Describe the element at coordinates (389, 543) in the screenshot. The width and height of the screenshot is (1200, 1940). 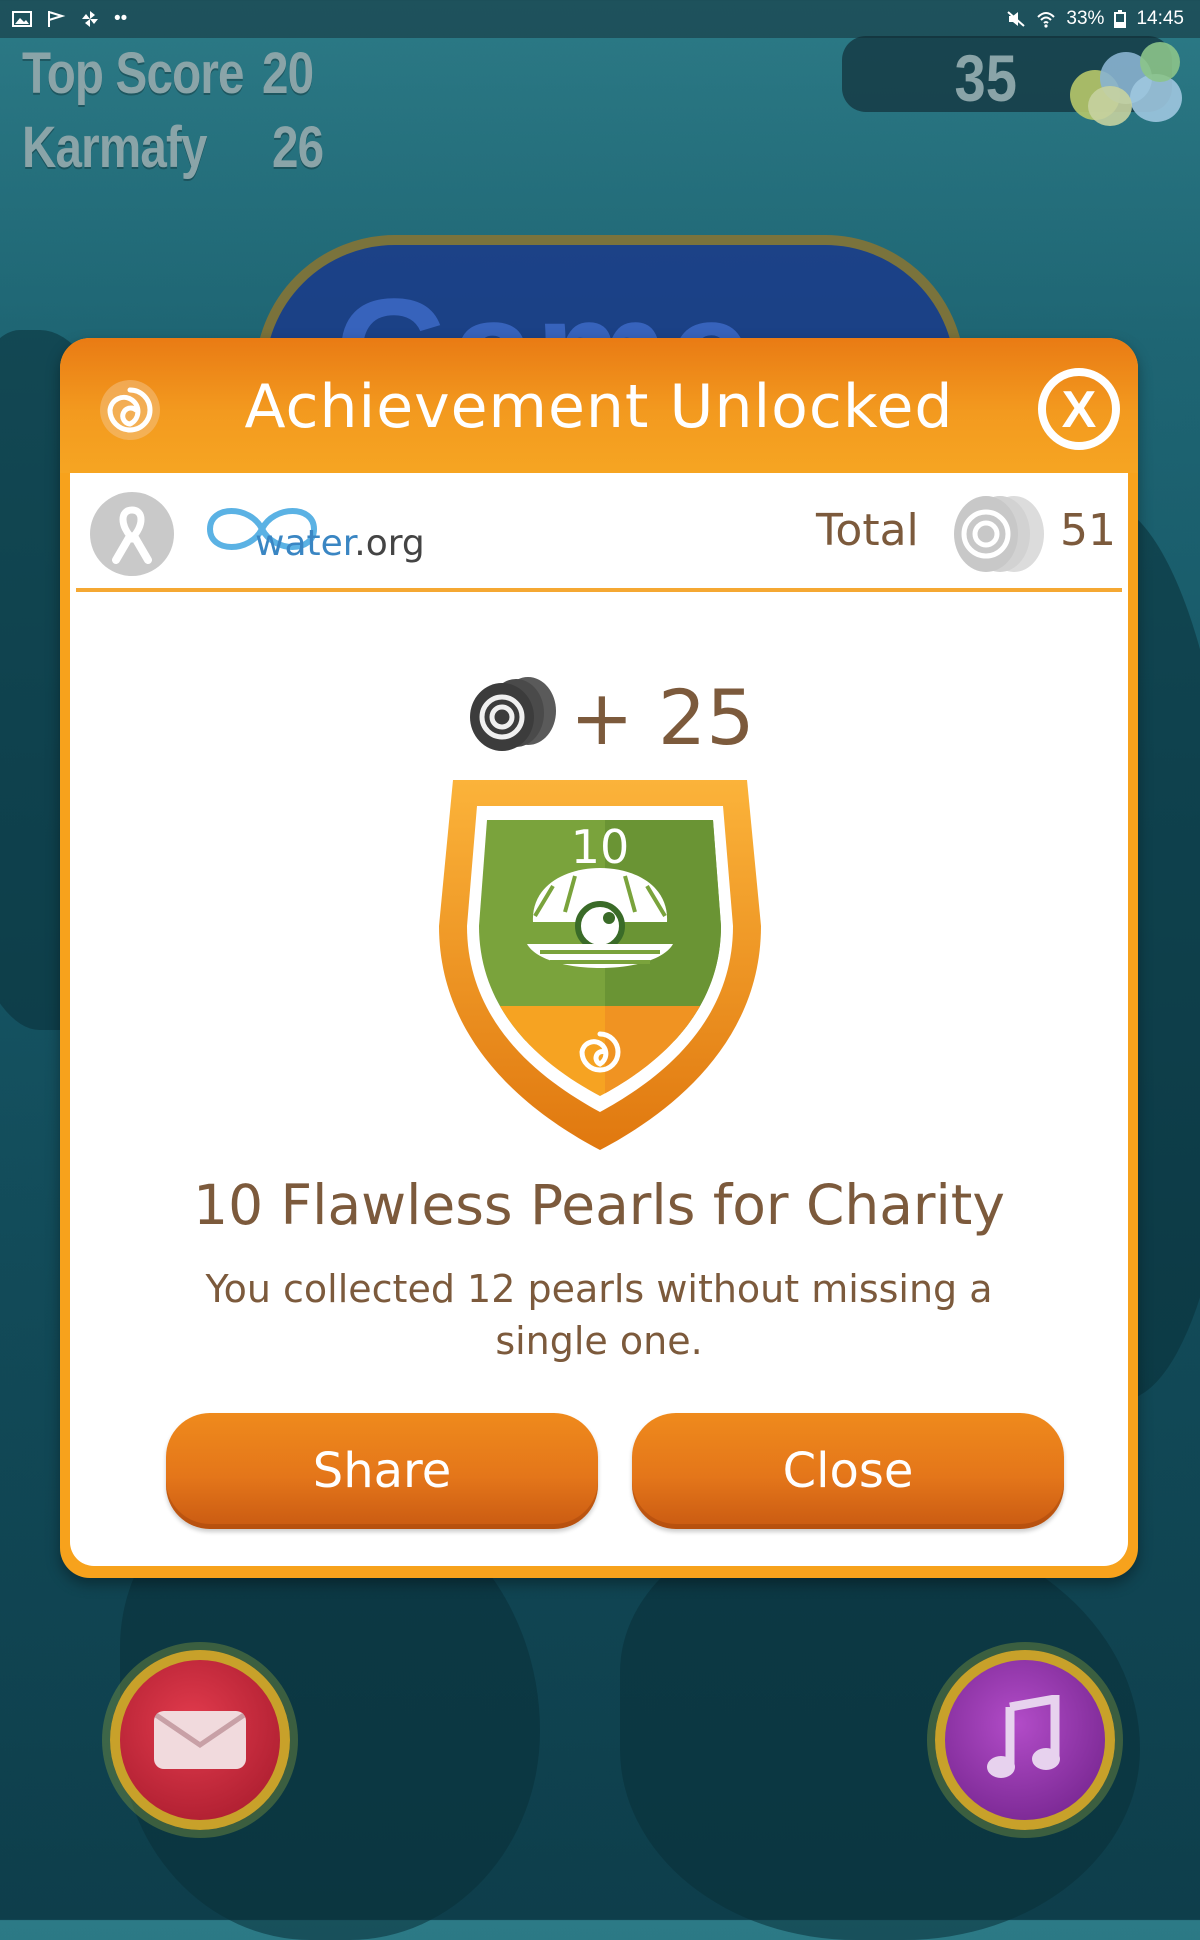
I see `water-org-logo-suffix: .org` at that location.